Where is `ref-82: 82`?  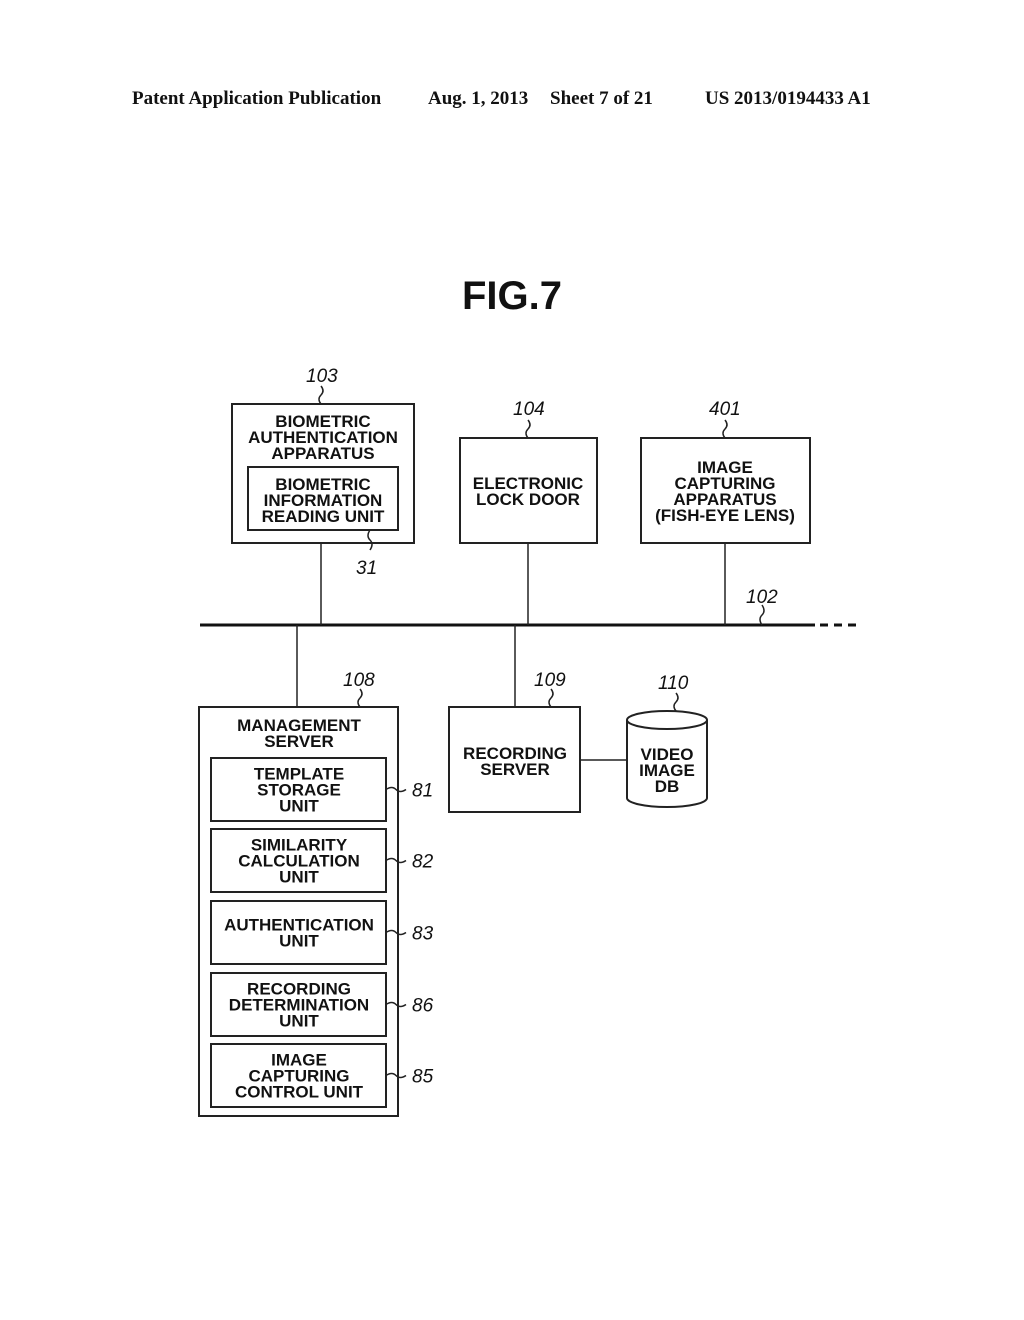 ref-82: 82 is located at coordinates (423, 862).